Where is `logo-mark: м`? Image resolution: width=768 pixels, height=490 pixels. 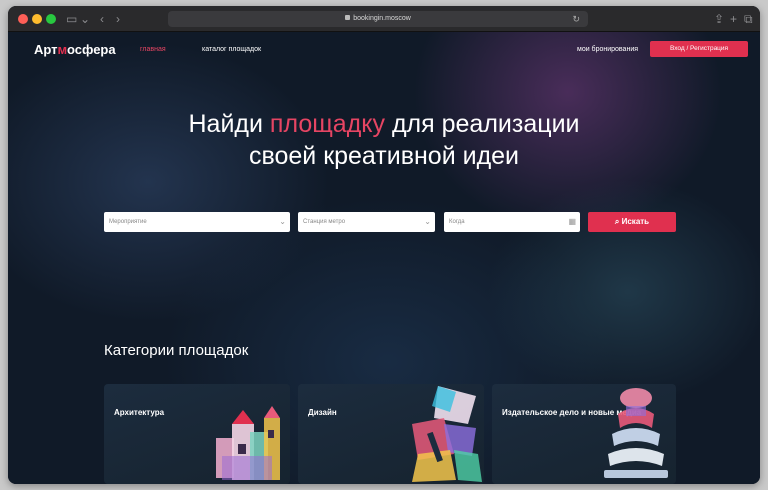 logo-mark: м is located at coordinates (62, 49).